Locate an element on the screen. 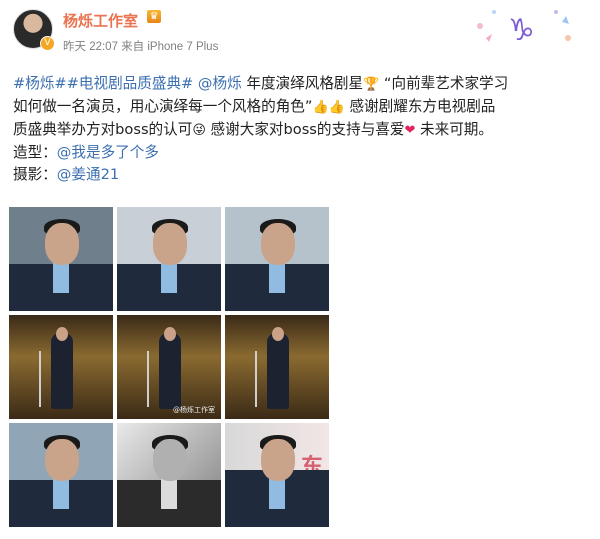 The height and width of the screenshot is (539, 600). verified-badge-icon: V is located at coordinates (47, 43).